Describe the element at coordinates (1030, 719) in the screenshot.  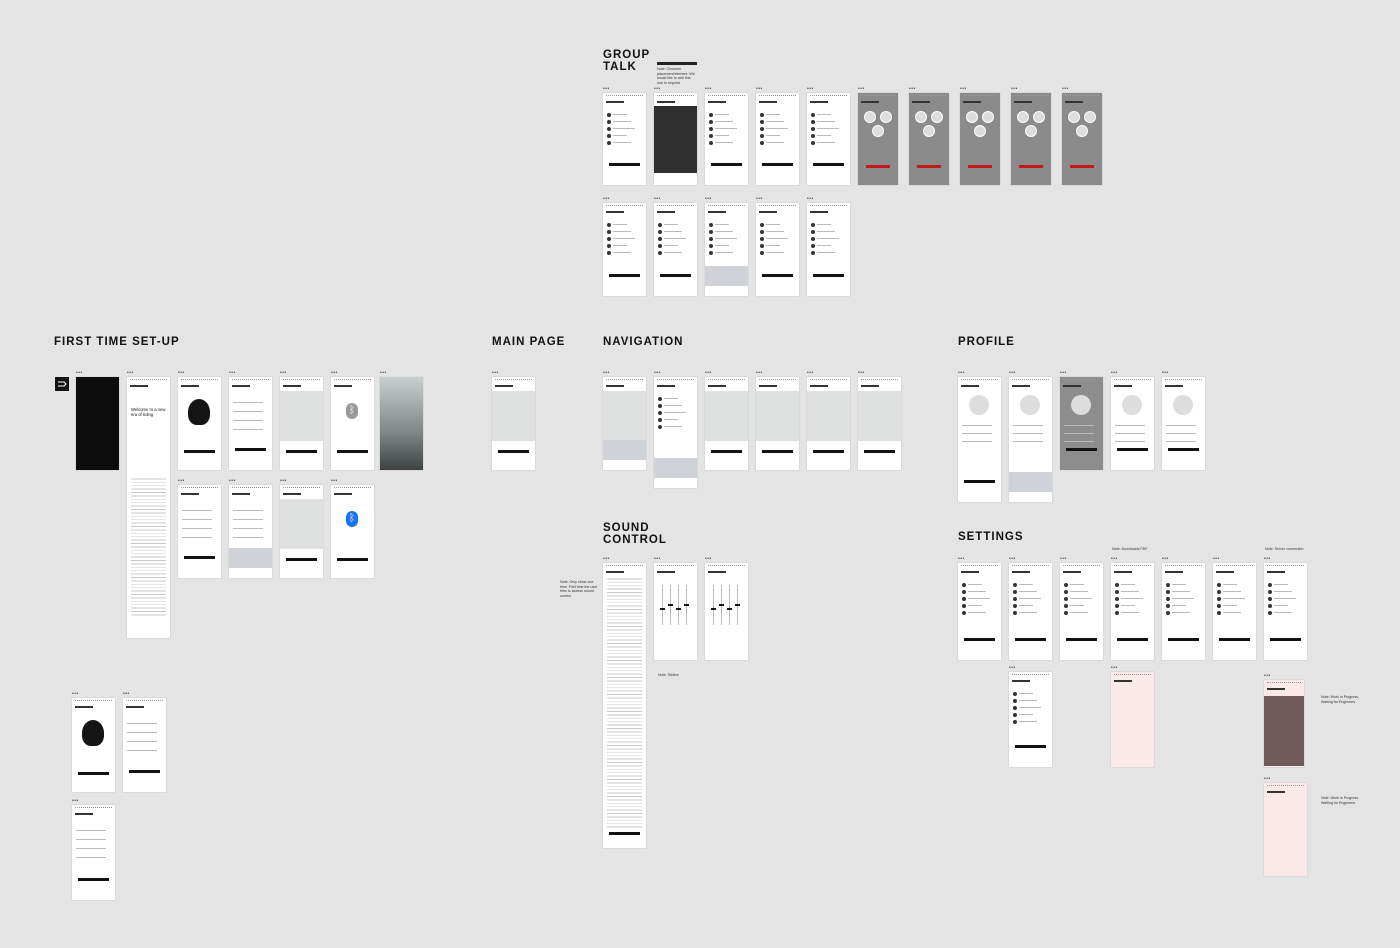
I see `language-settings-frame` at that location.